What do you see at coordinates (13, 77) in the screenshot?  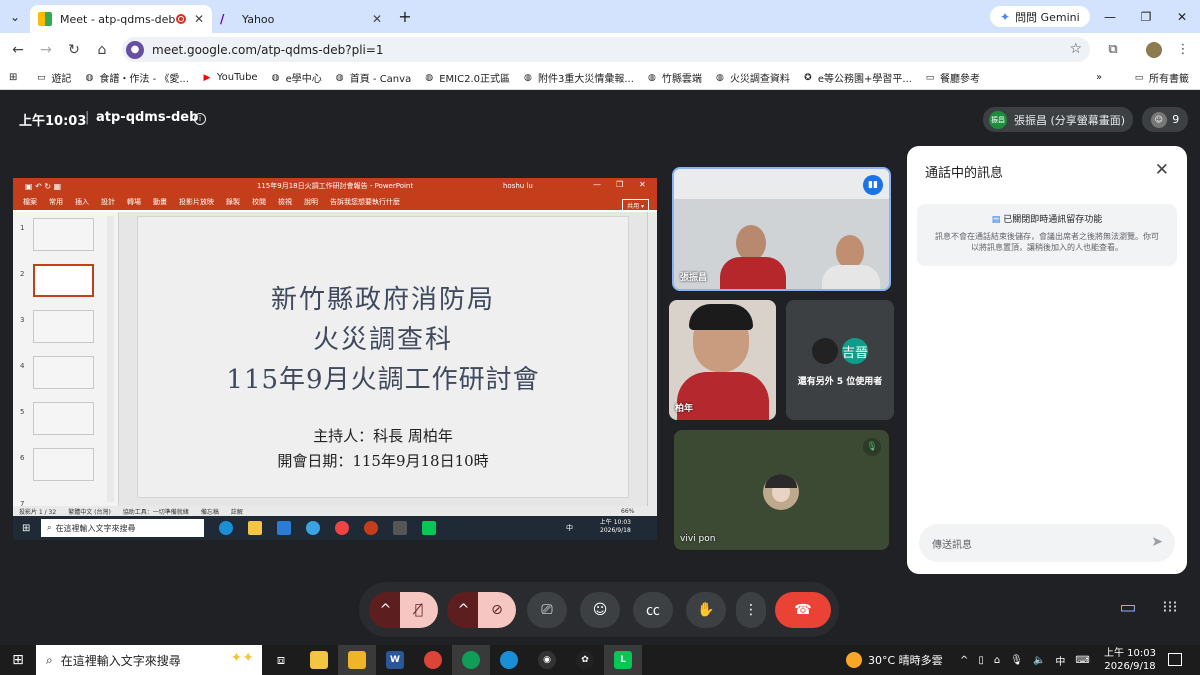 I see `apps-grid-icon: ⊞` at bounding box center [13, 77].